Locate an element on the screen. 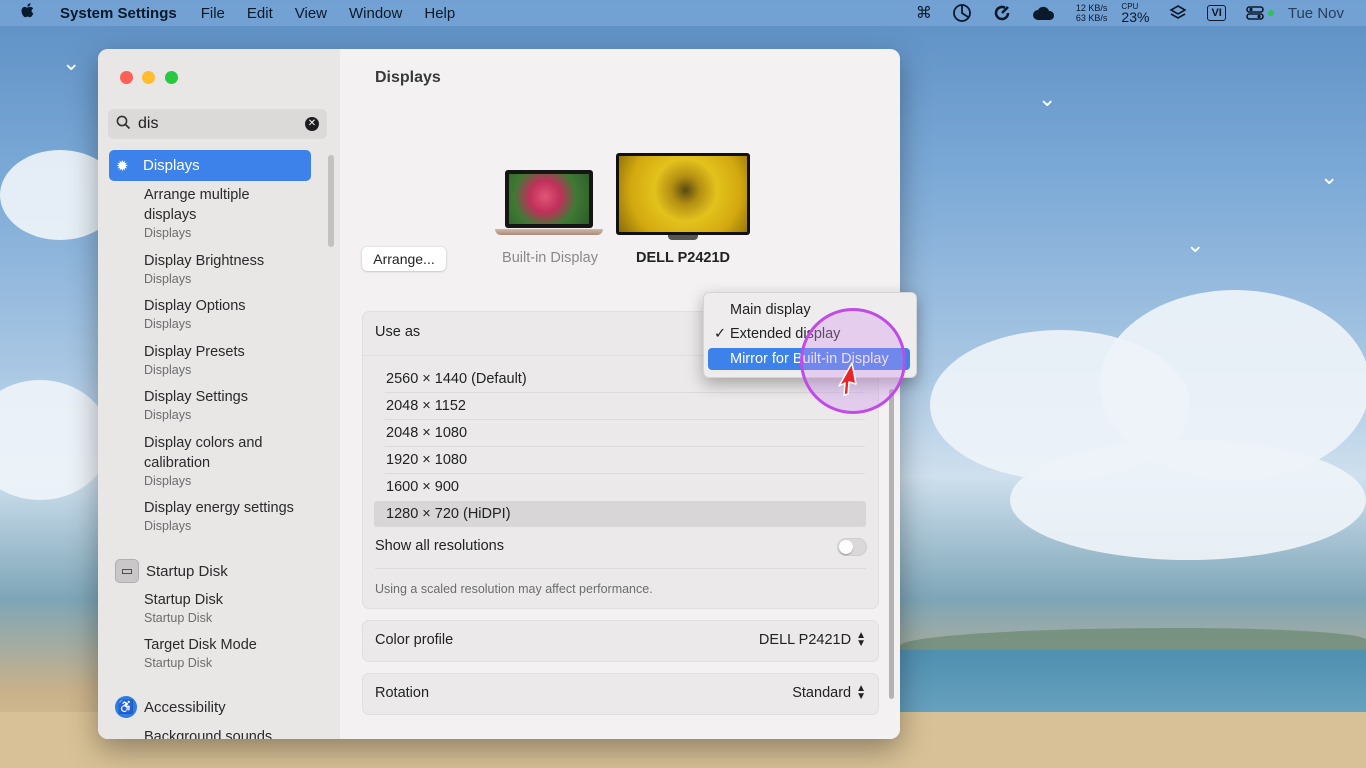 The height and width of the screenshot is (768, 1366). use-as-label: Use as is located at coordinates (398, 332).